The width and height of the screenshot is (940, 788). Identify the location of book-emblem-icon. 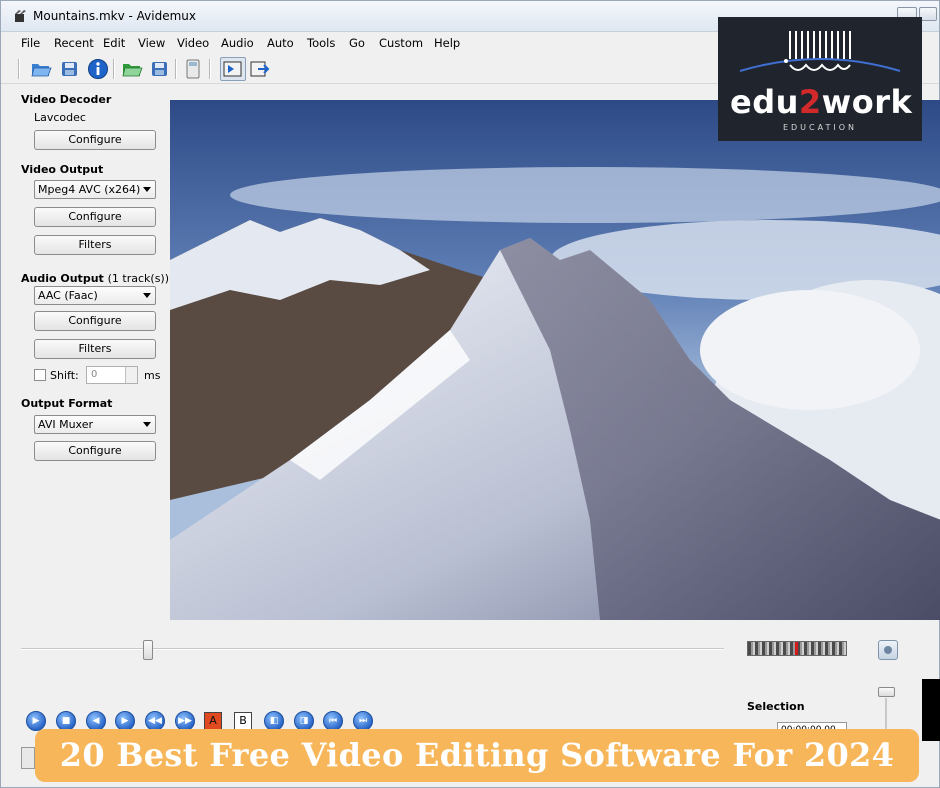
(820, 51).